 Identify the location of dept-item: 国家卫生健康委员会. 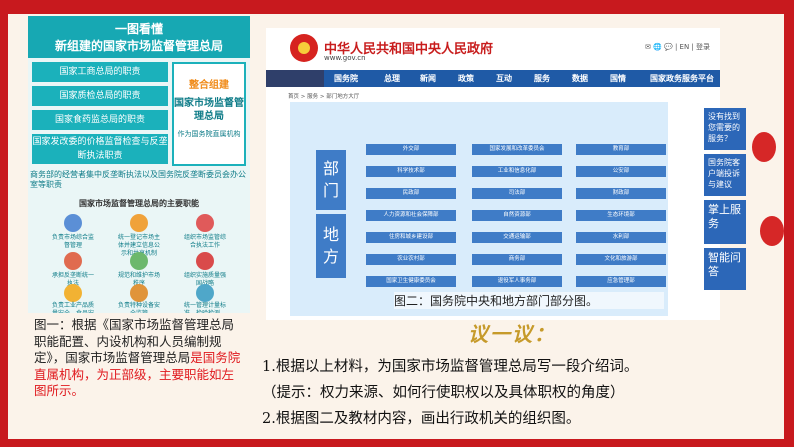
(411, 281).